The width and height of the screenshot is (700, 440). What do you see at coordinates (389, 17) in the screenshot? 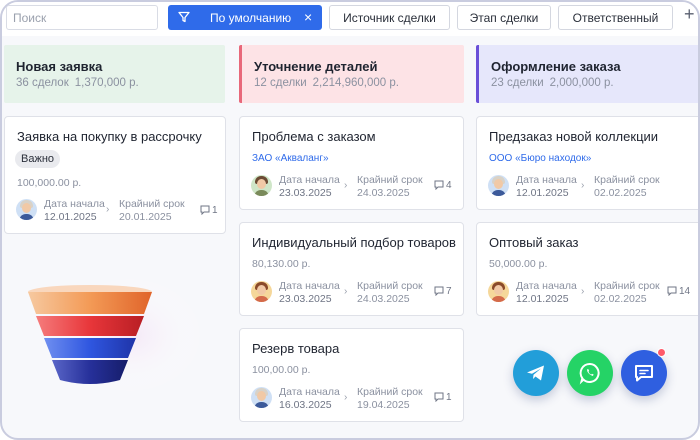
I see `source-filter-button: Источник сделки` at bounding box center [389, 17].